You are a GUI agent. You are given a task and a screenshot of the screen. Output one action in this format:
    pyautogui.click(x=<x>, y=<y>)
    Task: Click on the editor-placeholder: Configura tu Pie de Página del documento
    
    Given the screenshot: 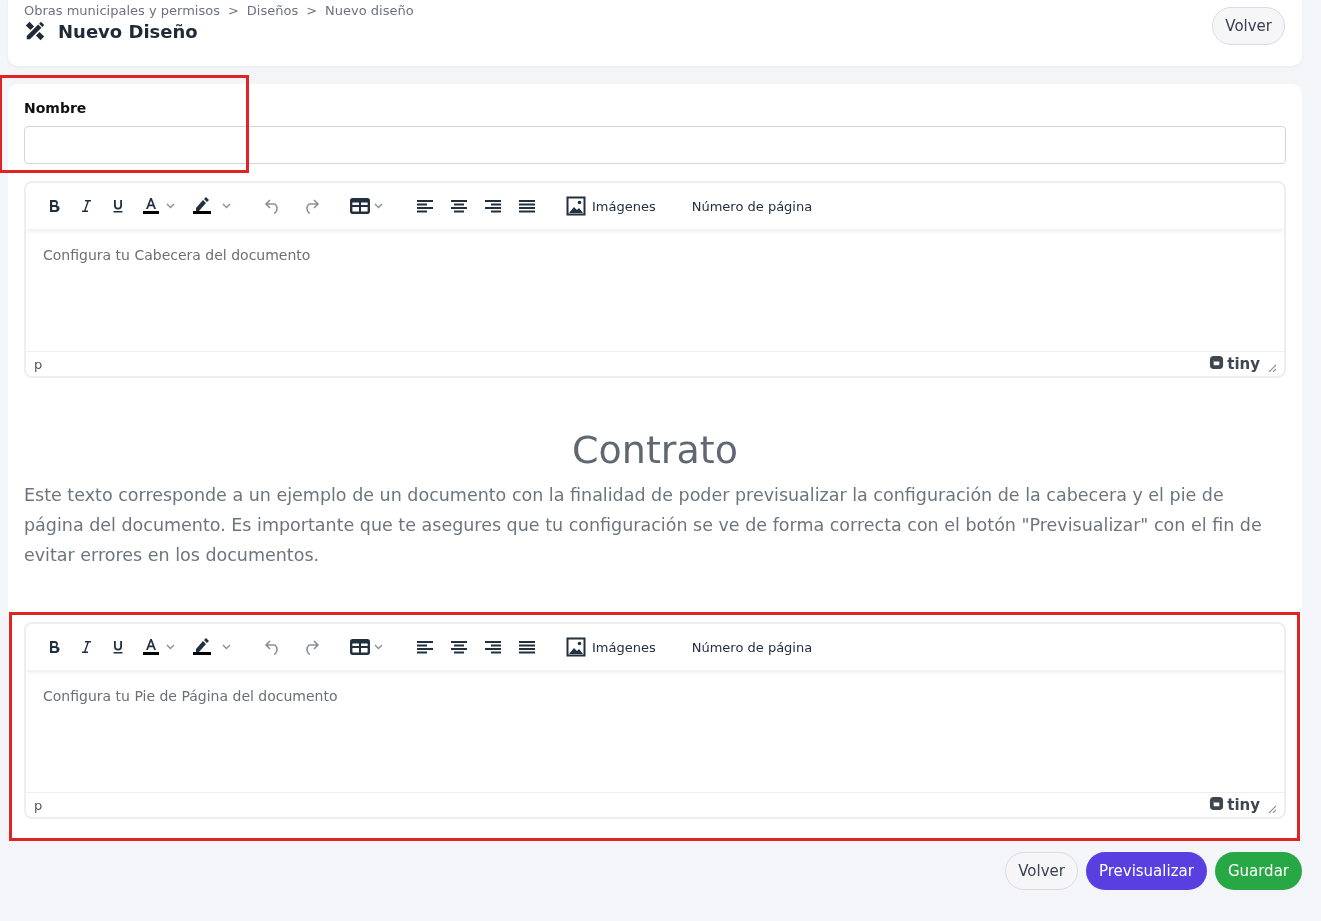 What is the action you would take?
    pyautogui.click(x=190, y=696)
    